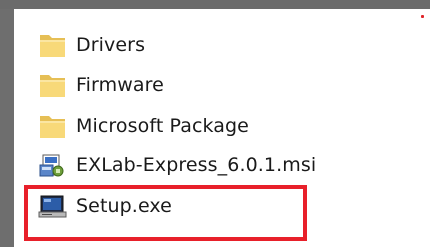 The image size is (430, 247). I want to click on window-top-border, so click(215, 4).